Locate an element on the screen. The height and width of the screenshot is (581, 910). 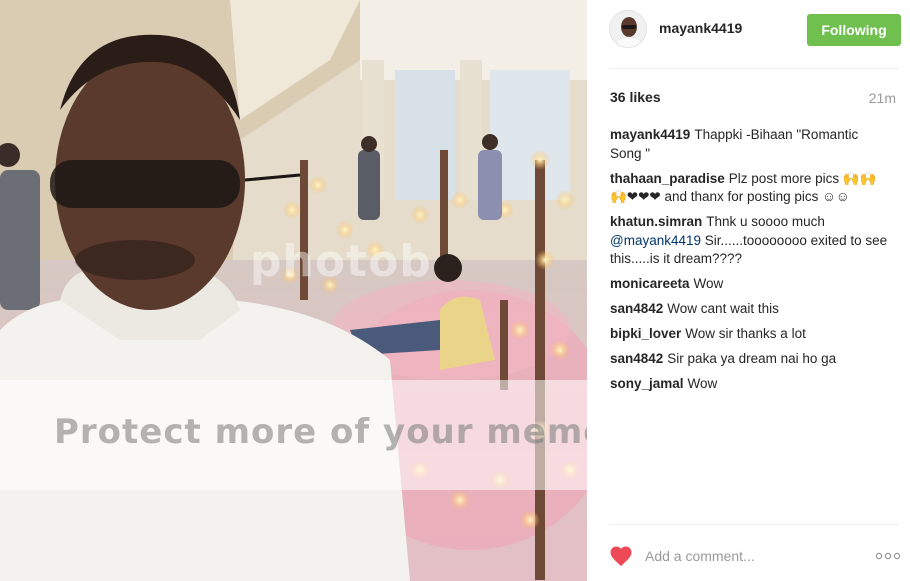
comment-text: Wow cant wait this is located at coordinates (723, 308).